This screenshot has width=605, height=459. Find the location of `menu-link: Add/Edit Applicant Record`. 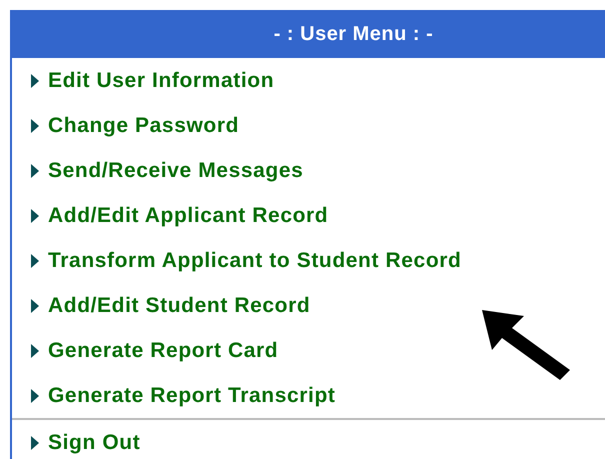

menu-link: Add/Edit Applicant Record is located at coordinates (188, 216).